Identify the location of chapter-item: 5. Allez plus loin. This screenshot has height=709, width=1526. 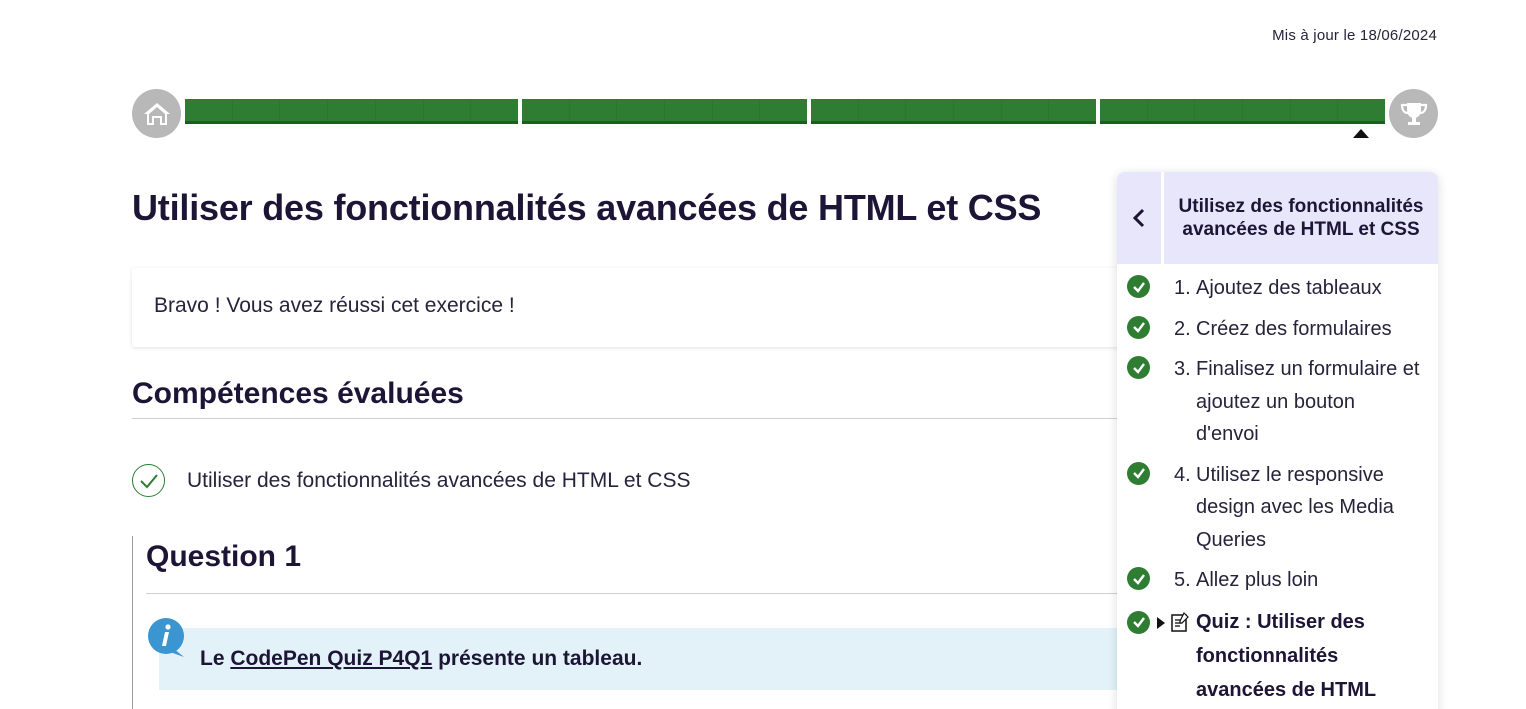
(1277, 580).